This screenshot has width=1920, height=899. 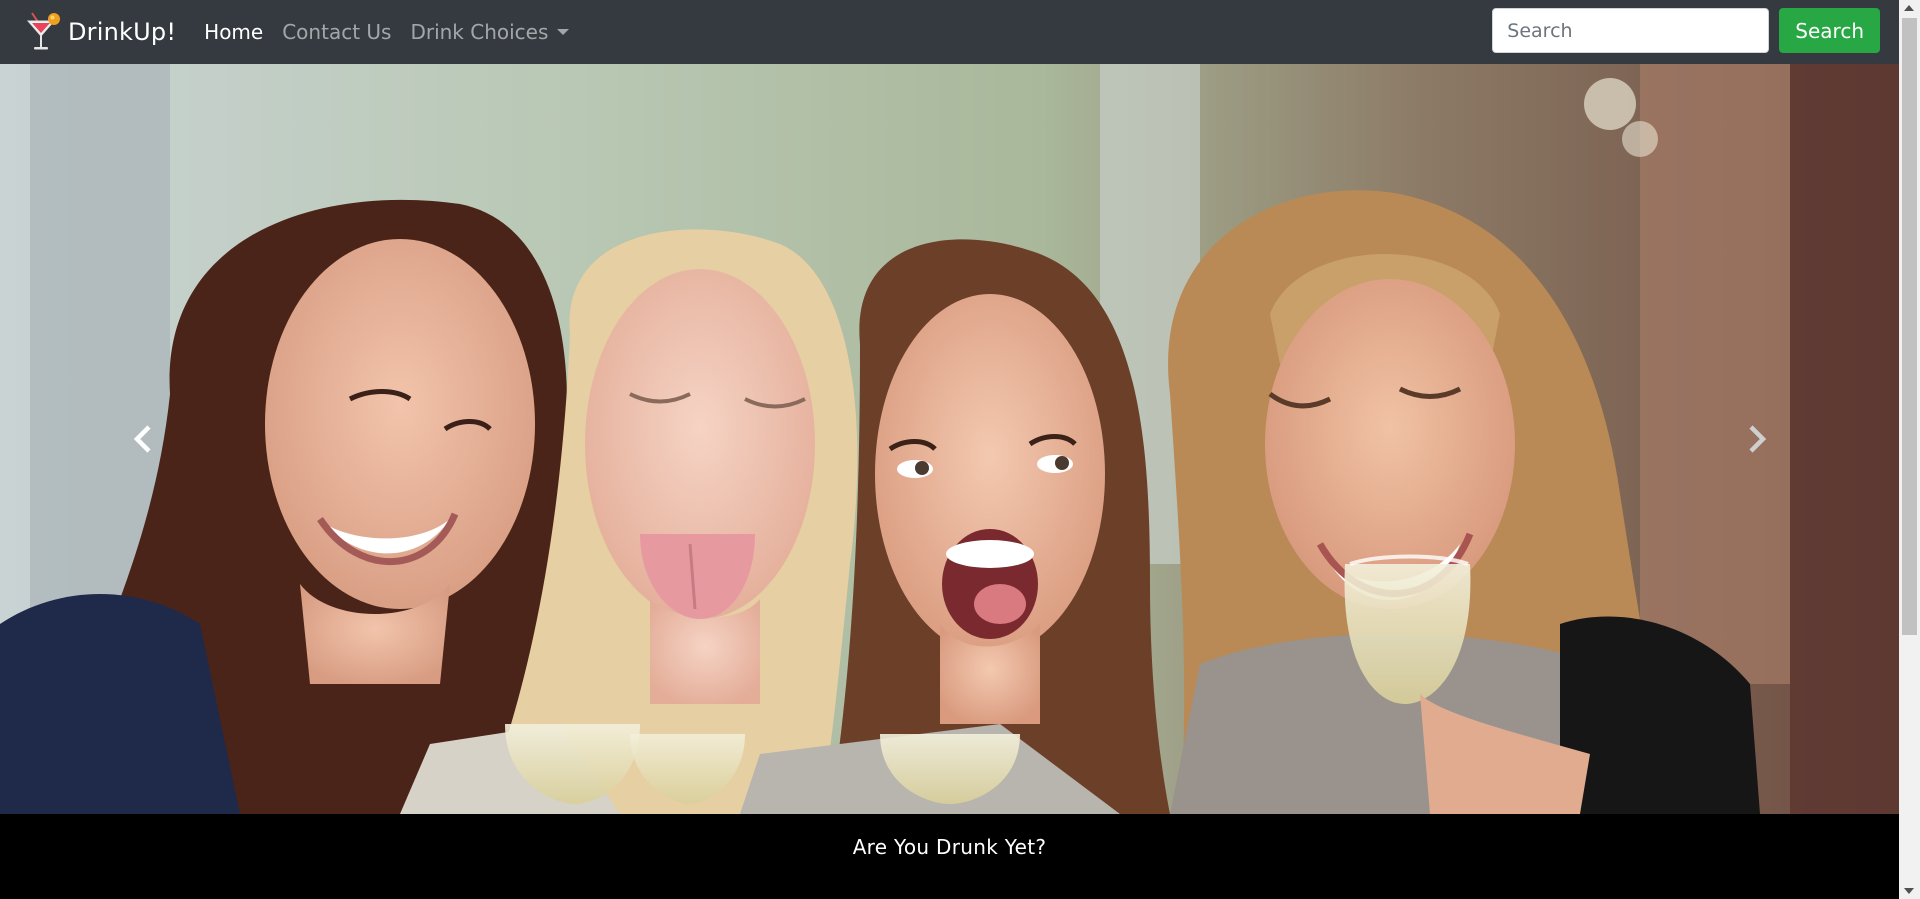 I want to click on nav-dropdown-drink-choices: Drink Choices, so click(x=490, y=32).